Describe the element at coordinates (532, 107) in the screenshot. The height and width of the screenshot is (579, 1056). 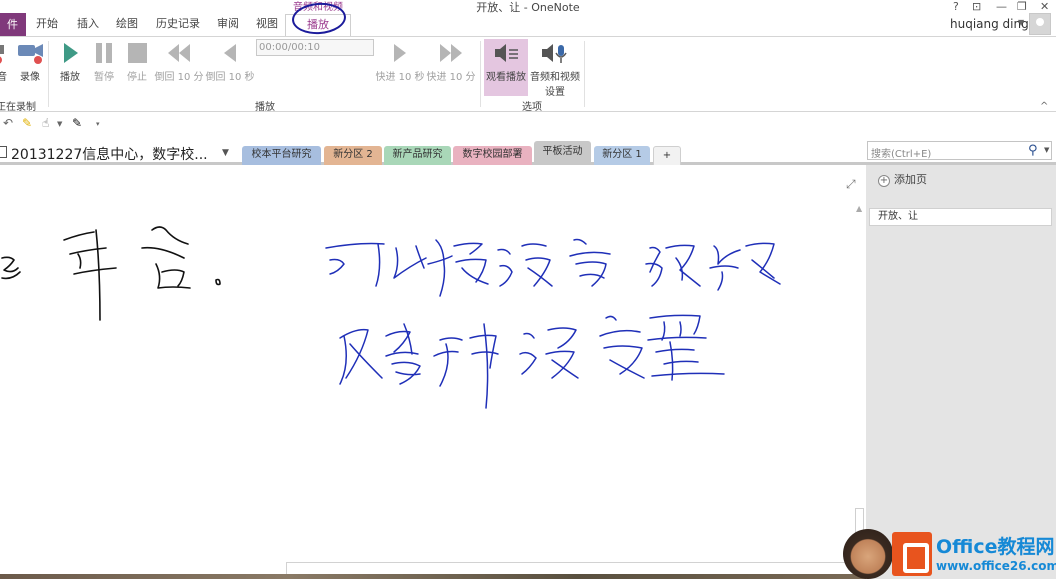
I see `options-group-label: 选项` at that location.